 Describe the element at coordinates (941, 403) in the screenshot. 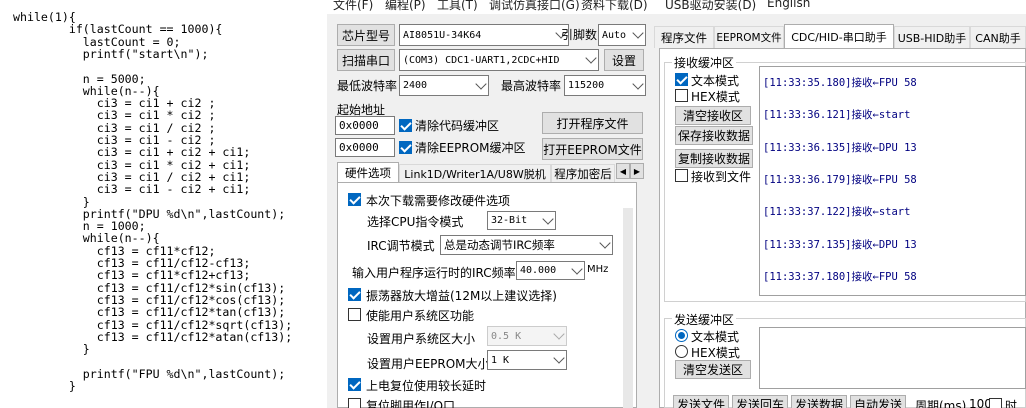

I see `period-label: 周期(ms)` at that location.